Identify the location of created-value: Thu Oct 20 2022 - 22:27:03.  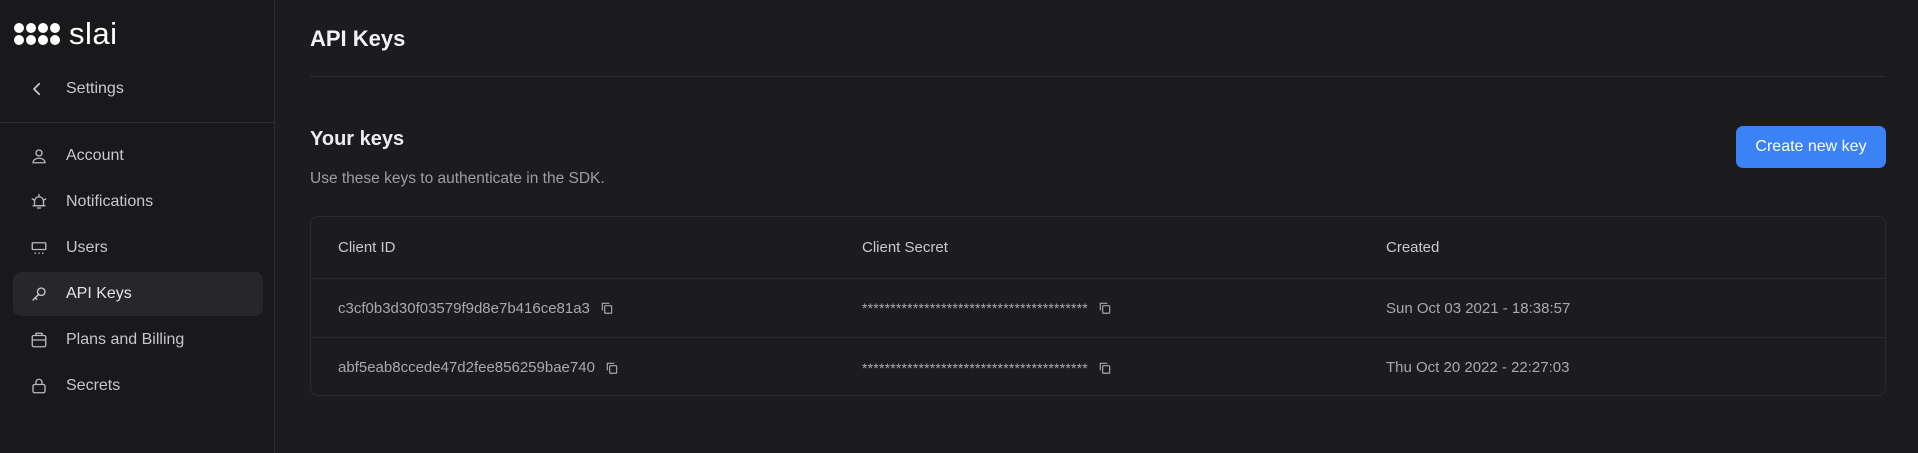
(1478, 367).